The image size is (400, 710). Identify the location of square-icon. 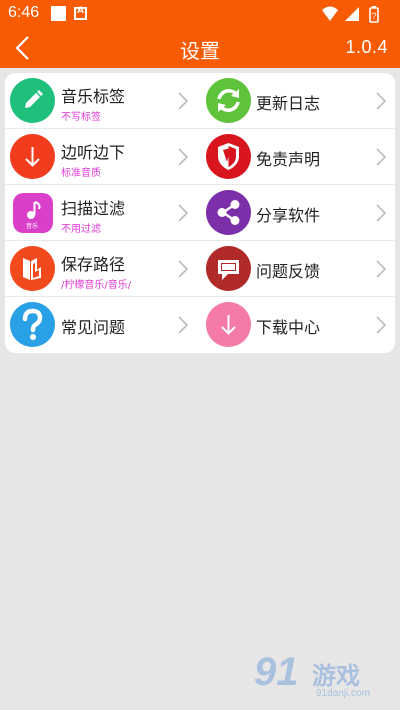
(58, 13).